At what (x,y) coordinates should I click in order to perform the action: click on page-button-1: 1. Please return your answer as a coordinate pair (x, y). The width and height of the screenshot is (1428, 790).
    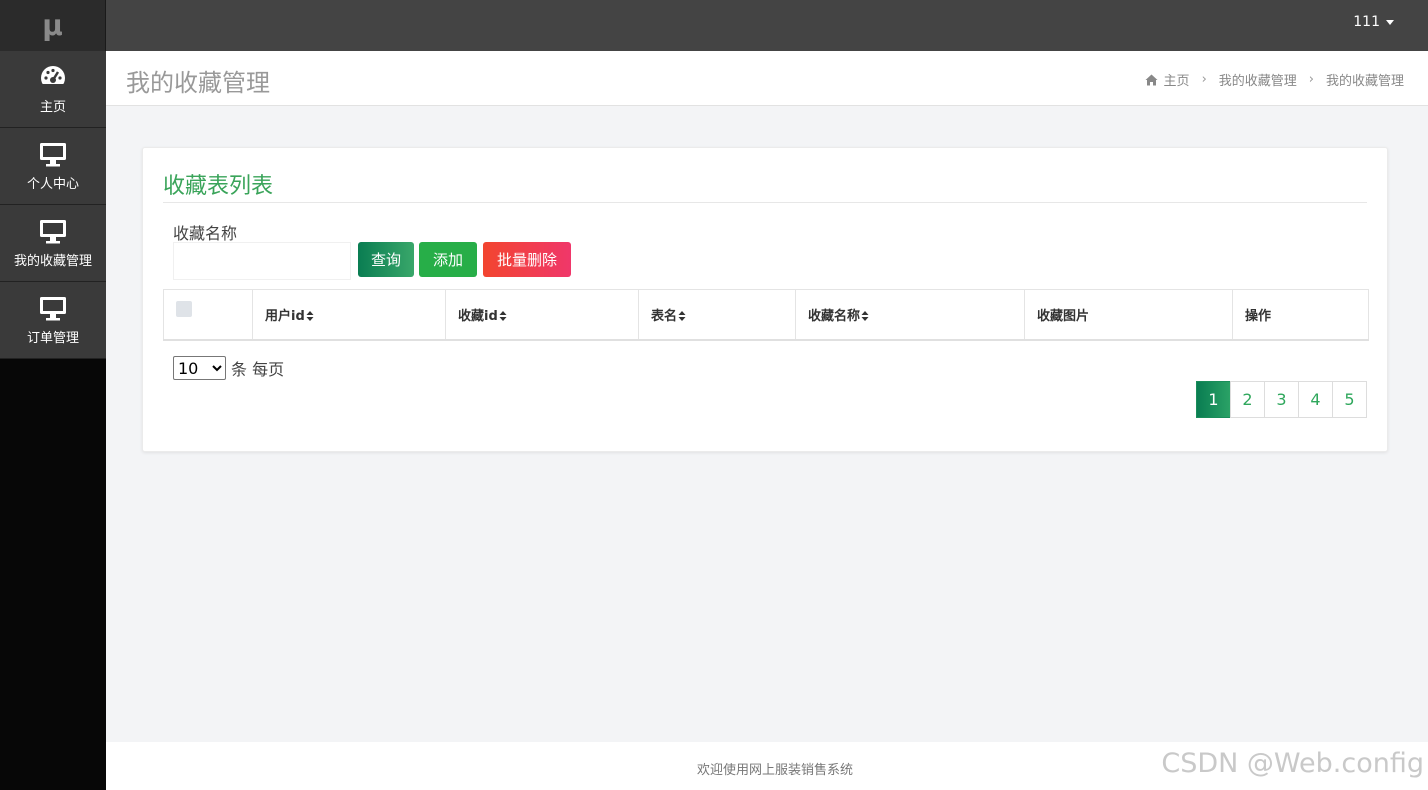
    Looking at the image, I should click on (1213, 399).